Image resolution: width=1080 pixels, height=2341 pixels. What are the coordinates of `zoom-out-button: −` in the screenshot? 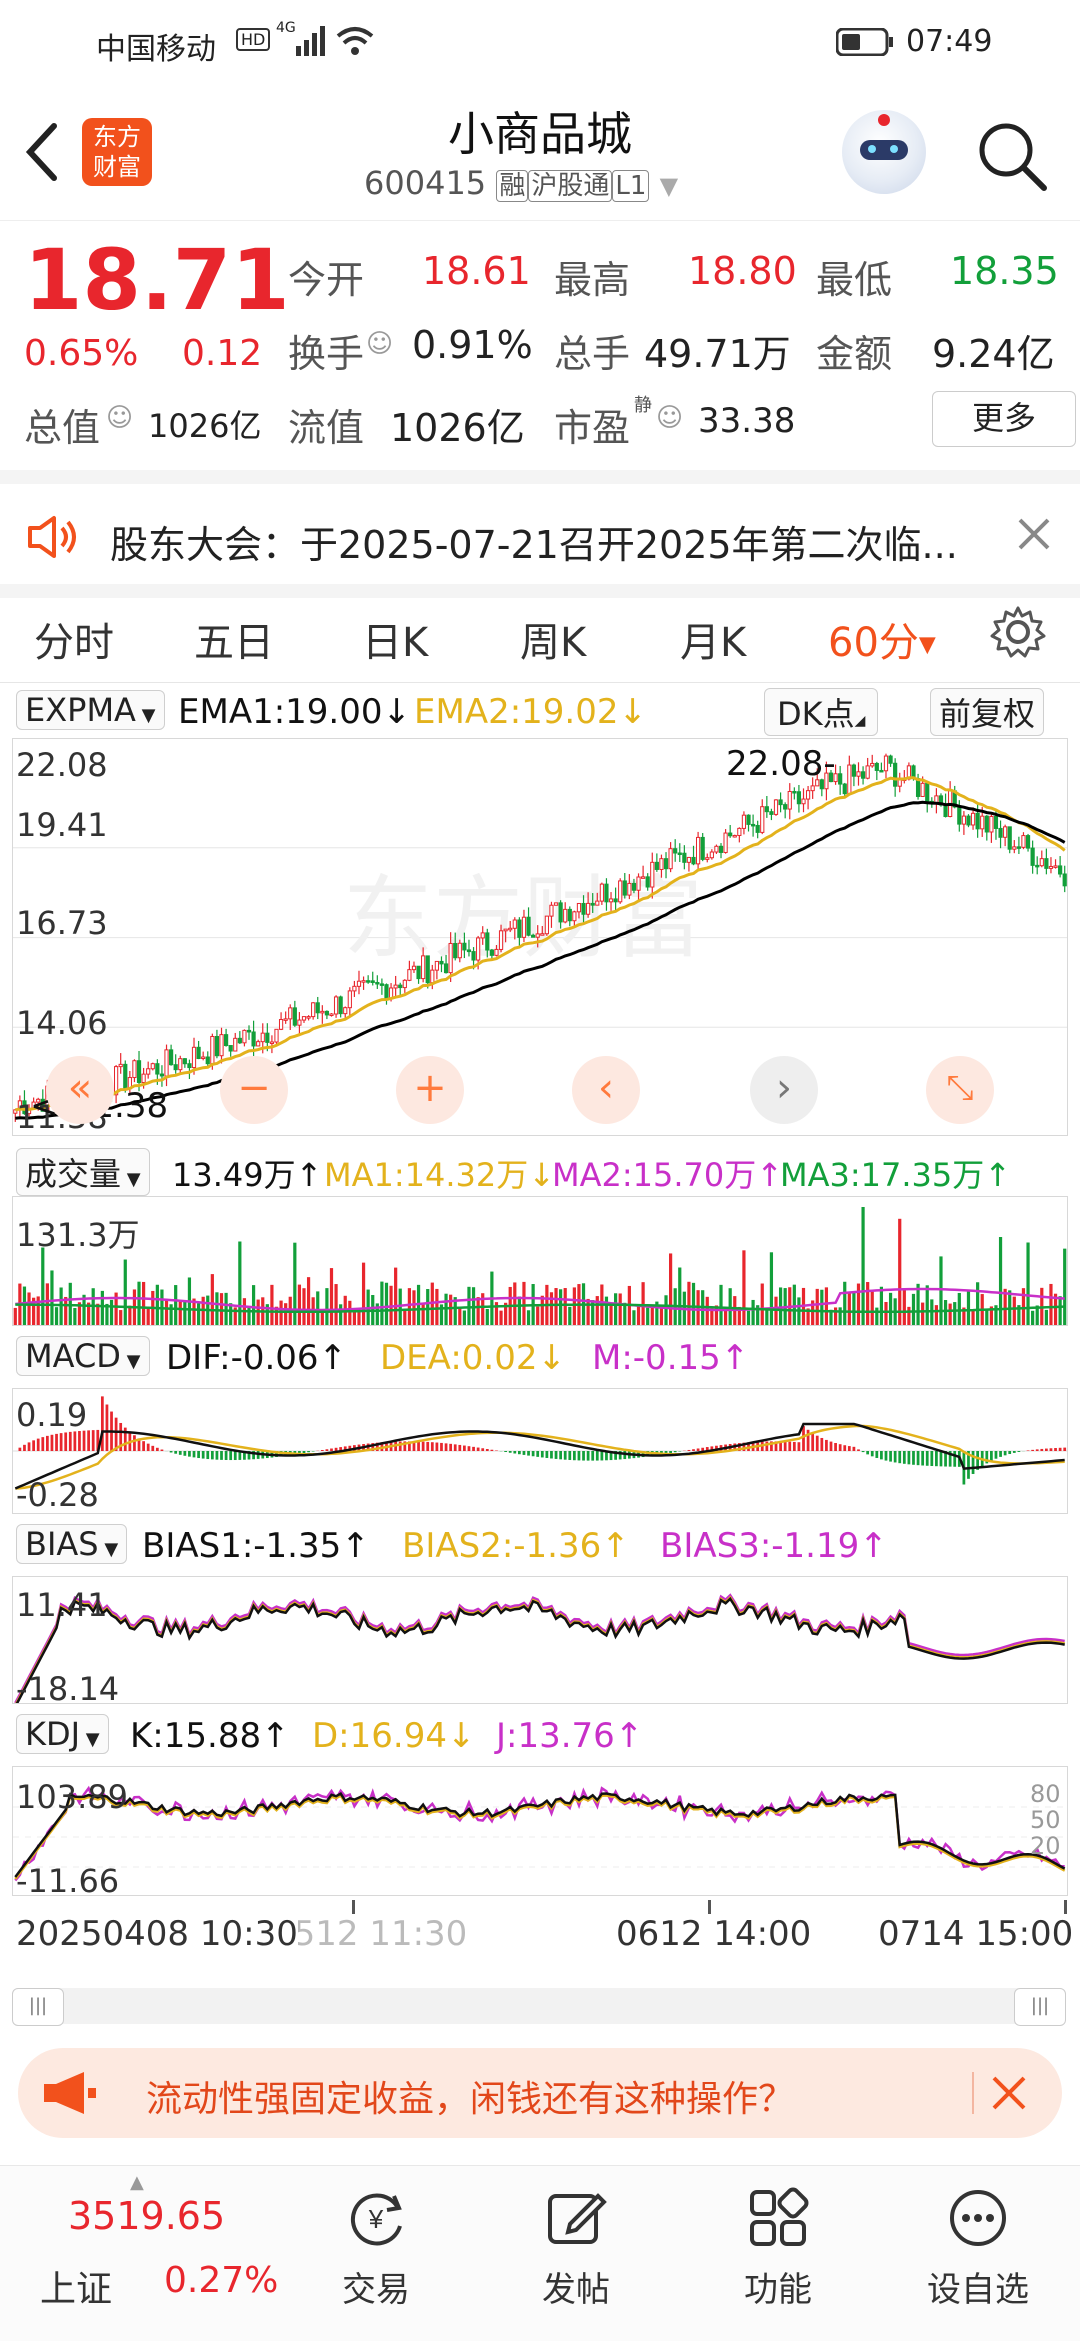 It's located at (254, 1090).